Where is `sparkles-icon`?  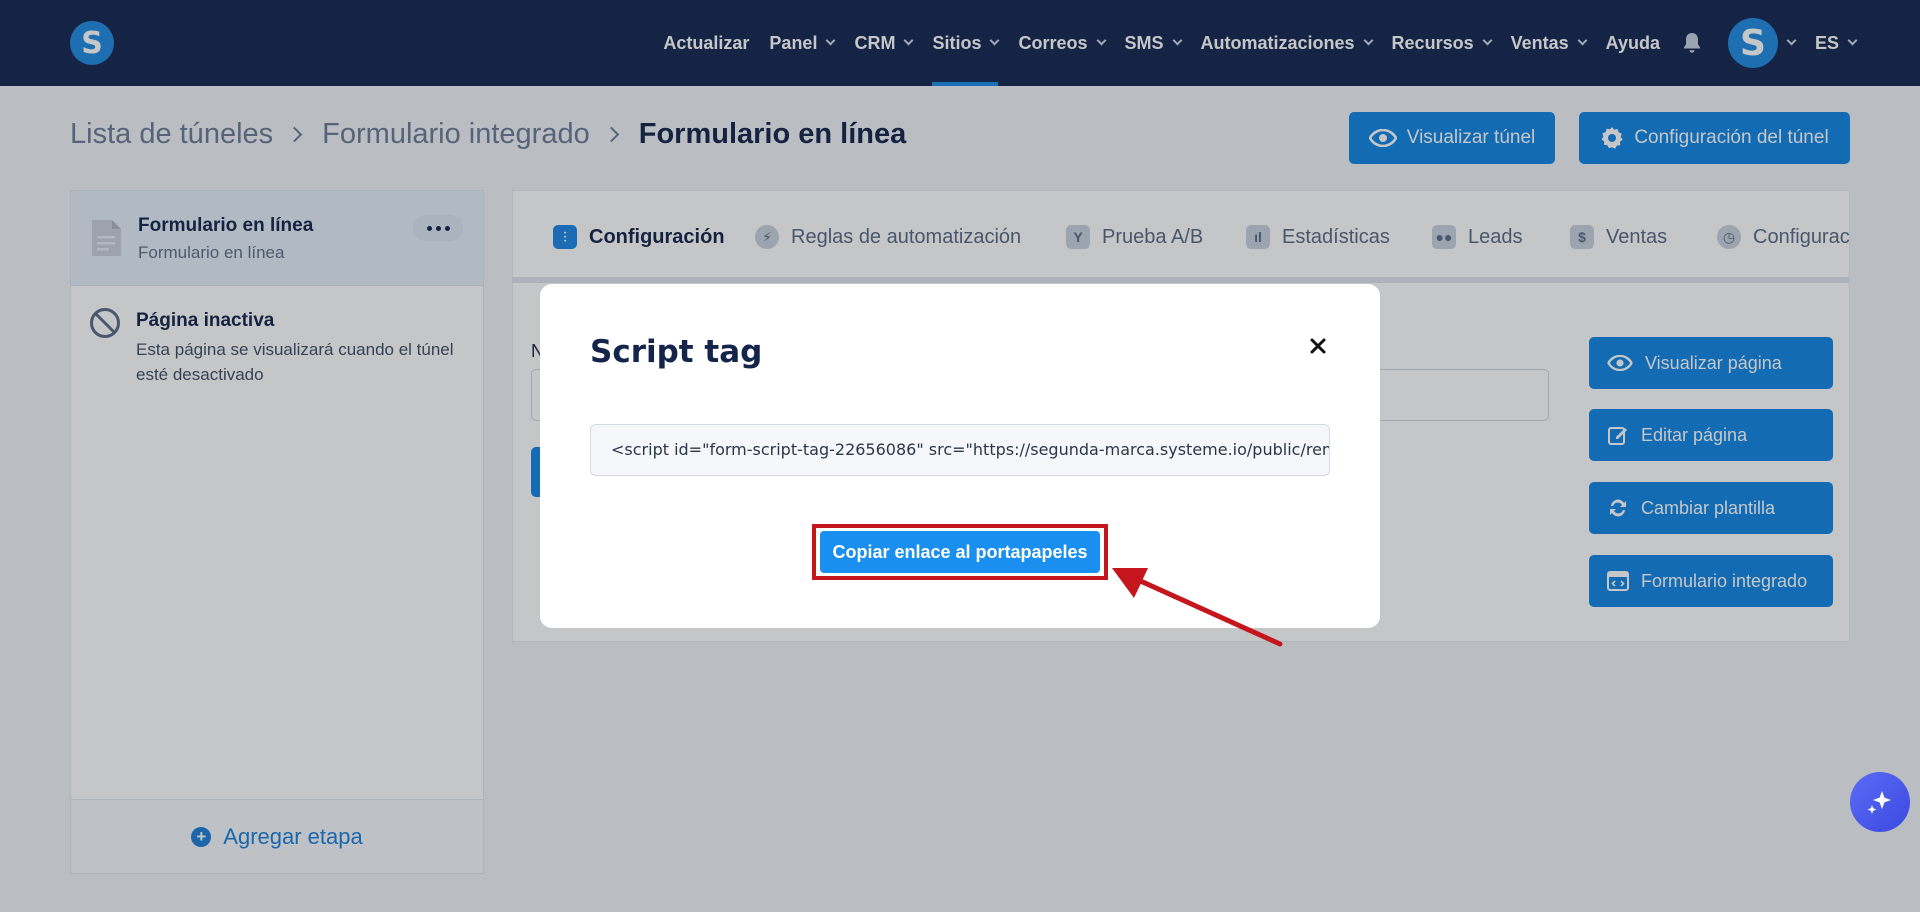 sparkles-icon is located at coordinates (1879, 802).